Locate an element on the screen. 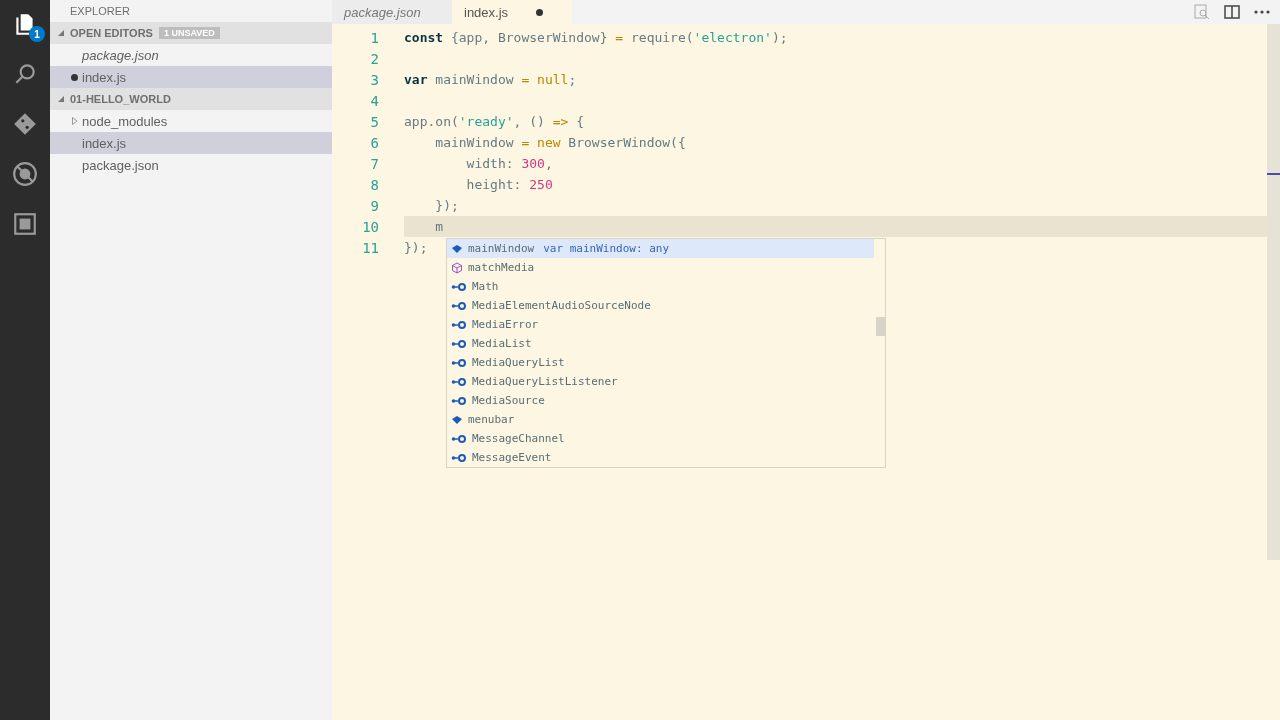 This screenshot has height=720, width=1280. section-header: OPEN EDITORS 1 UNSAVED is located at coordinates (191, 33).